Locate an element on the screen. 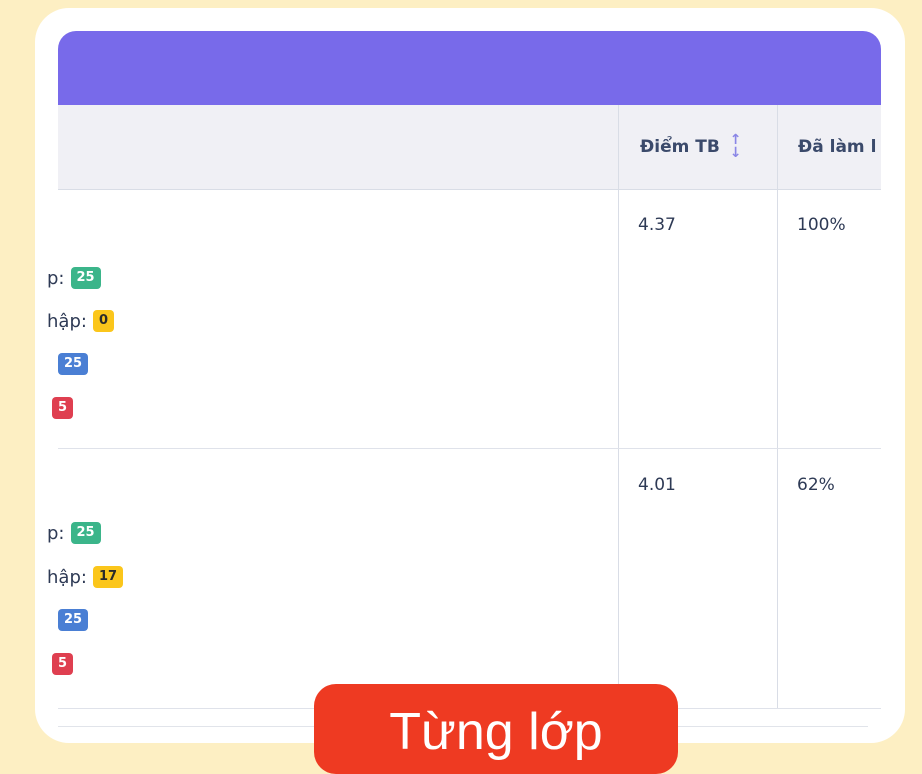  table-head: Điểm TB ↑ ↓ Đã làm l is located at coordinates (469, 147).